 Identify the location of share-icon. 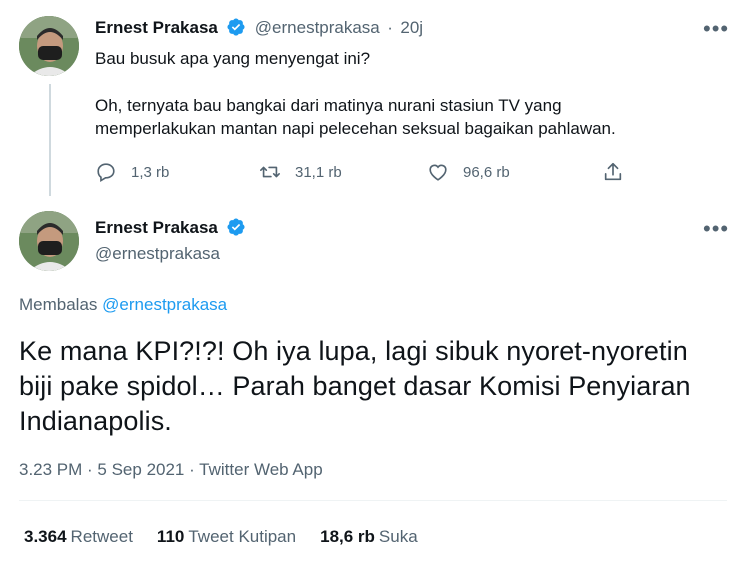
(613, 171).